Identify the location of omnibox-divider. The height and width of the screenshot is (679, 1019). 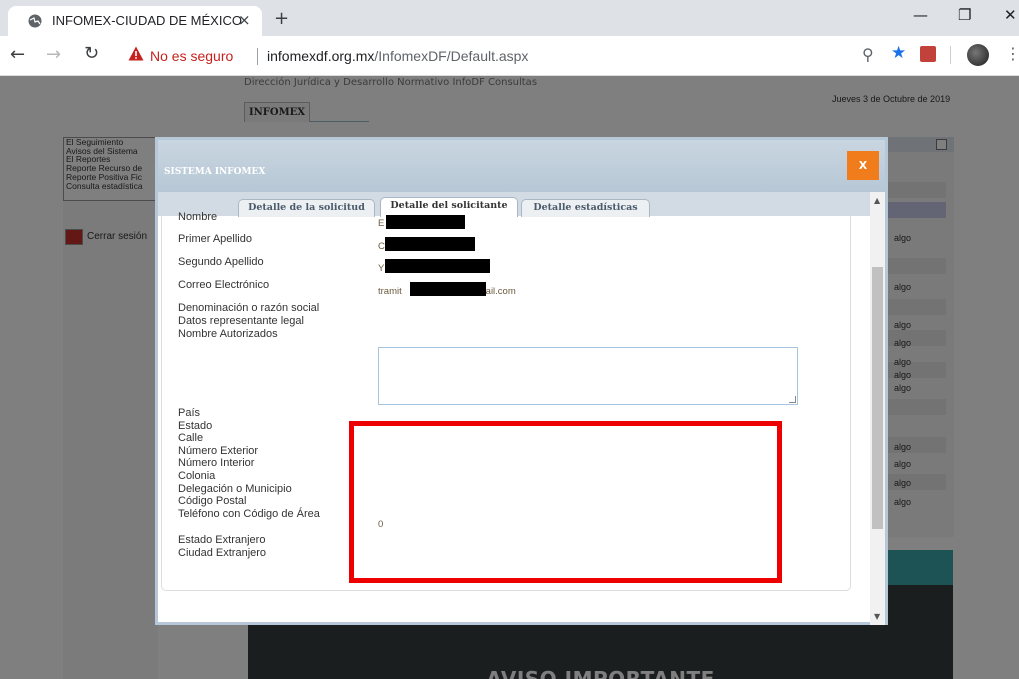
(257, 56).